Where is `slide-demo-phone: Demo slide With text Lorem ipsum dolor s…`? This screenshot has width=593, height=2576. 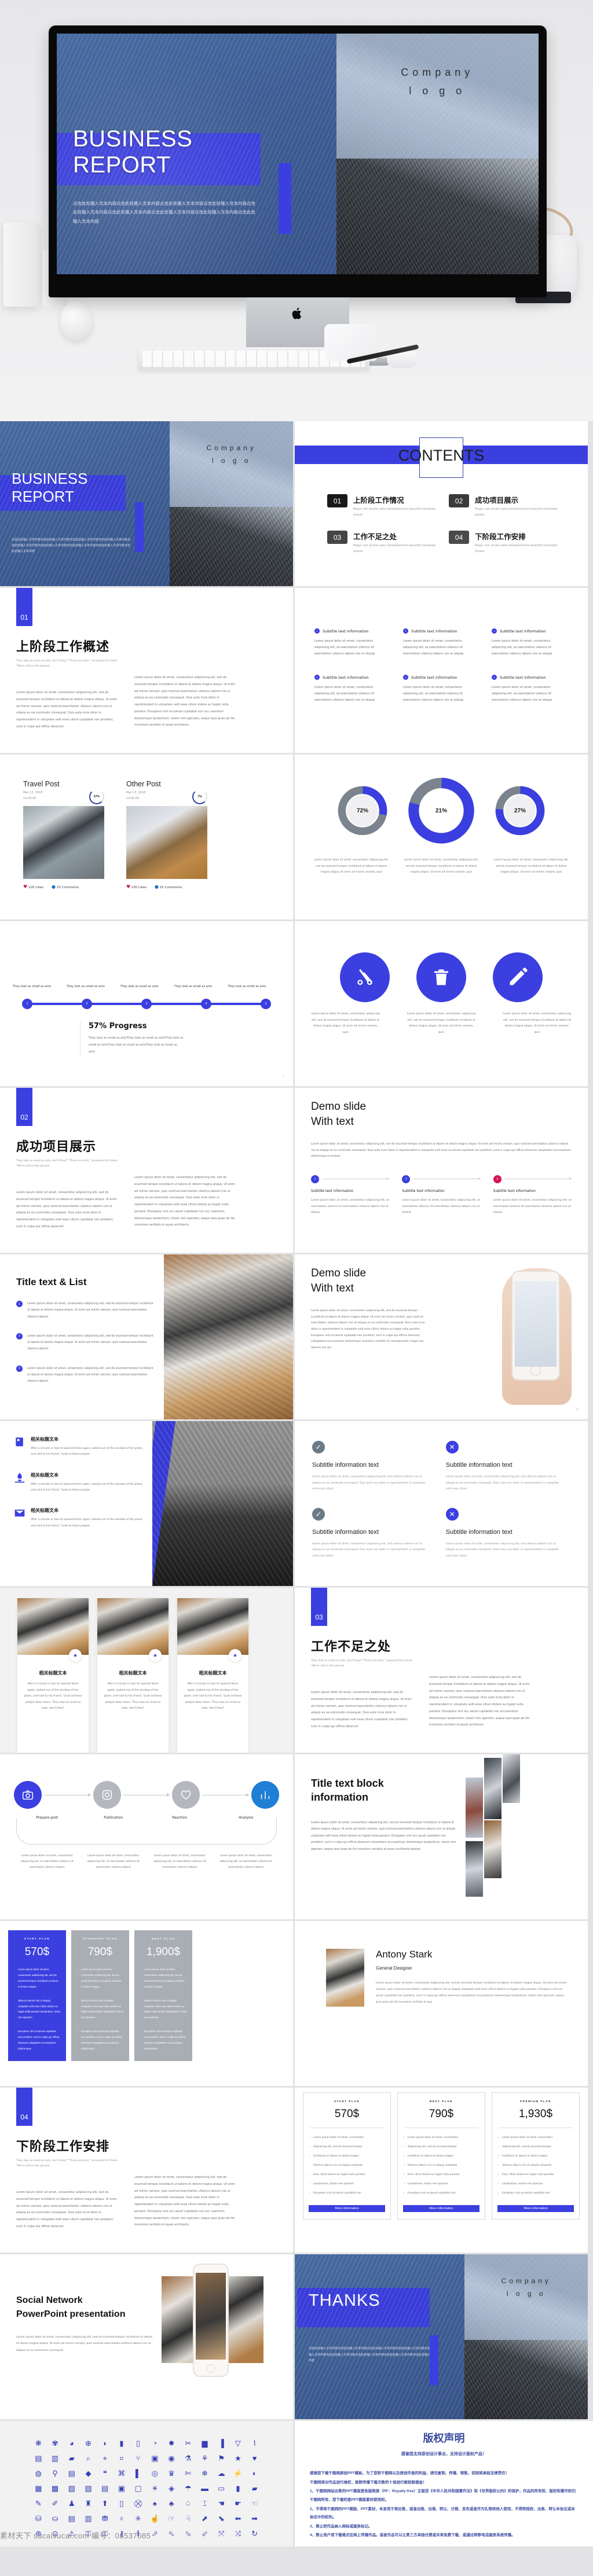
slide-demo-phone: Demo slide With text Lorem ipsum dolor s… is located at coordinates (441, 1336).